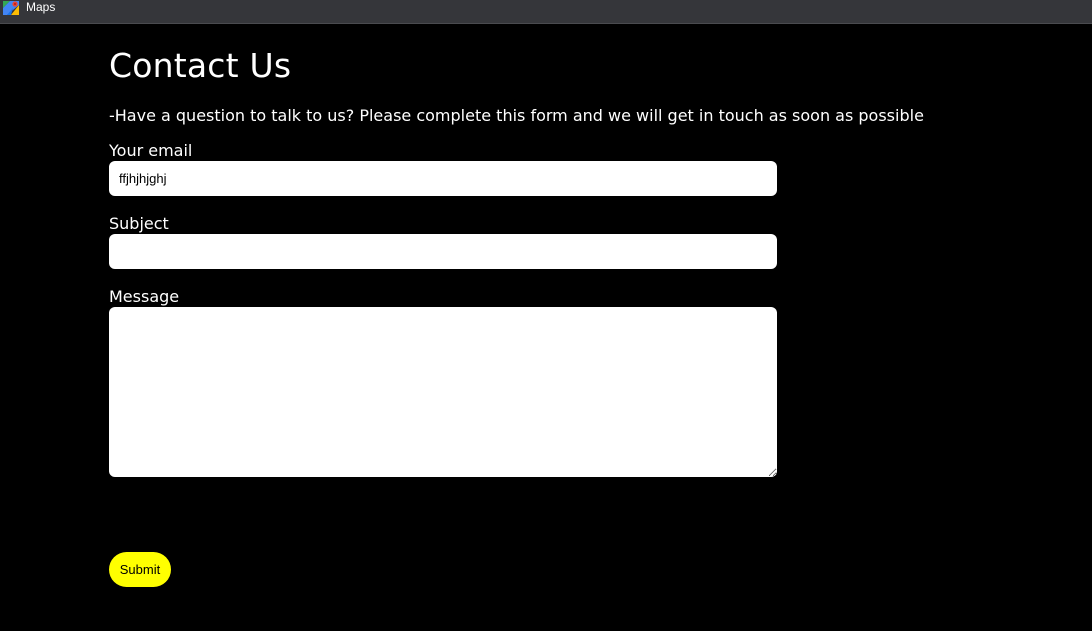 The image size is (1092, 631). Describe the element at coordinates (144, 296) in the screenshot. I see `message-label: Message` at that location.